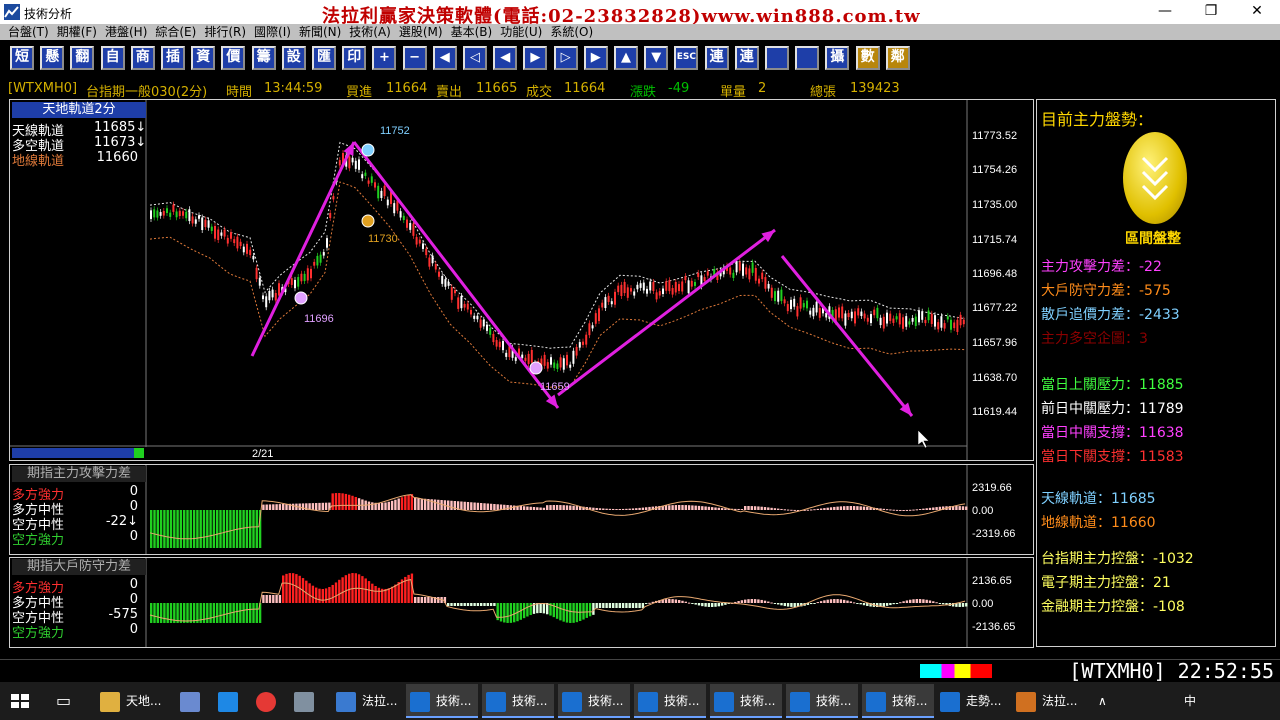 This screenshot has width=1280, height=720. I want to click on toolbar-button-2: 翻, so click(82, 58).